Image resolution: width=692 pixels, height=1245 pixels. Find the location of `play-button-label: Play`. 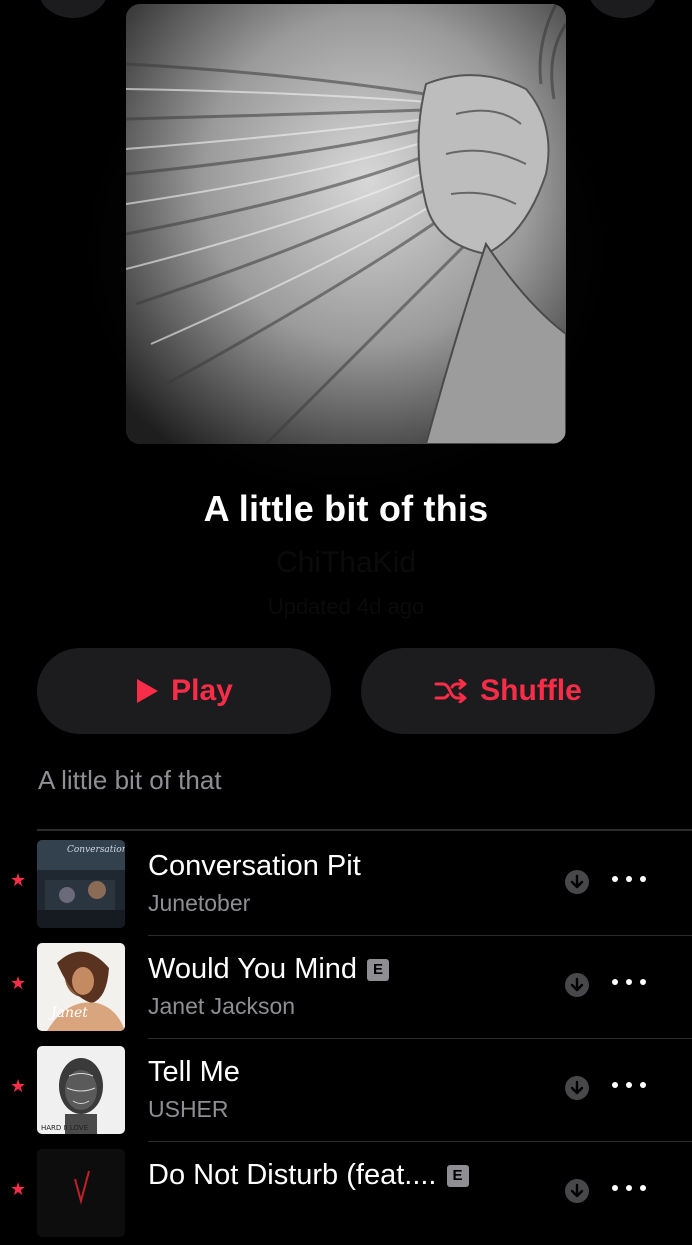

play-button-label: Play is located at coordinates (202, 690).